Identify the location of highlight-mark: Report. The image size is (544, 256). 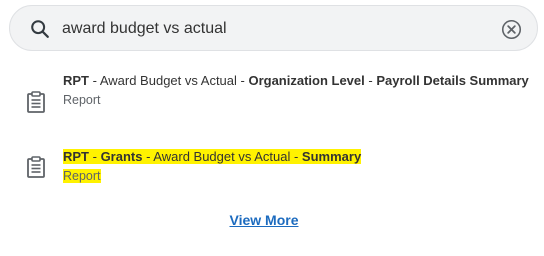
(82, 176).